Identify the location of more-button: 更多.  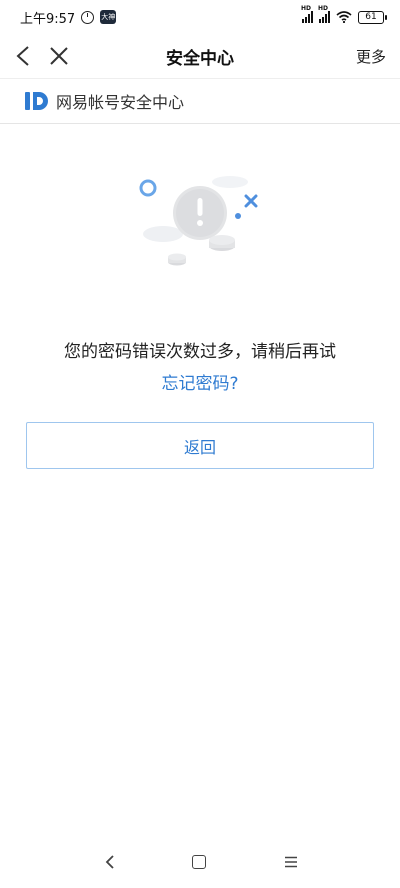
(371, 56).